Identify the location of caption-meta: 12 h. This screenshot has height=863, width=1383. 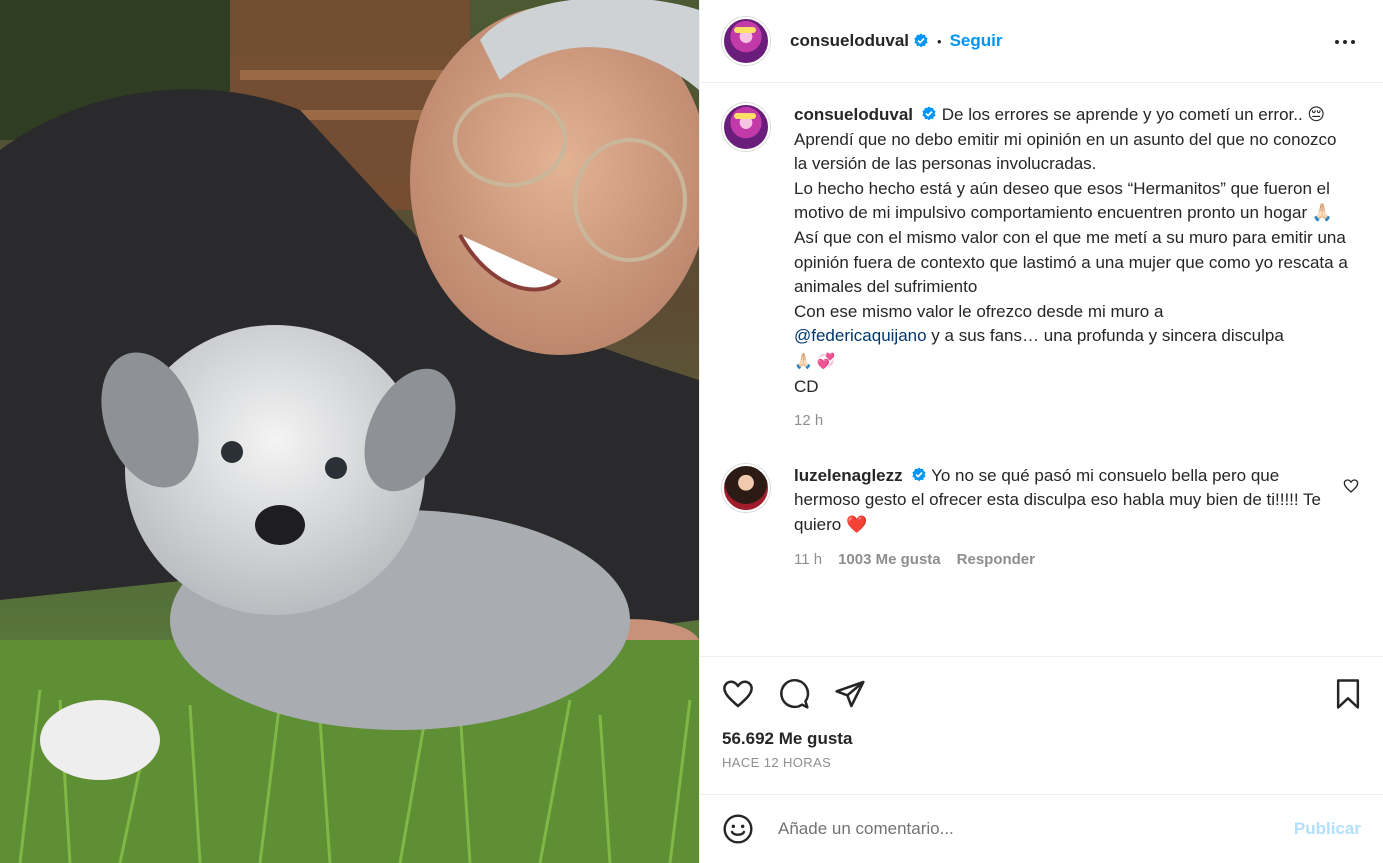
(1073, 421).